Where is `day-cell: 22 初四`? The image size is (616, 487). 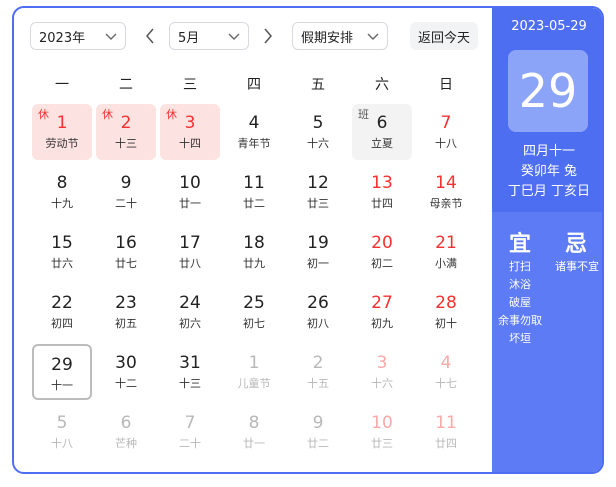
day-cell: 22 初四 is located at coordinates (62, 312).